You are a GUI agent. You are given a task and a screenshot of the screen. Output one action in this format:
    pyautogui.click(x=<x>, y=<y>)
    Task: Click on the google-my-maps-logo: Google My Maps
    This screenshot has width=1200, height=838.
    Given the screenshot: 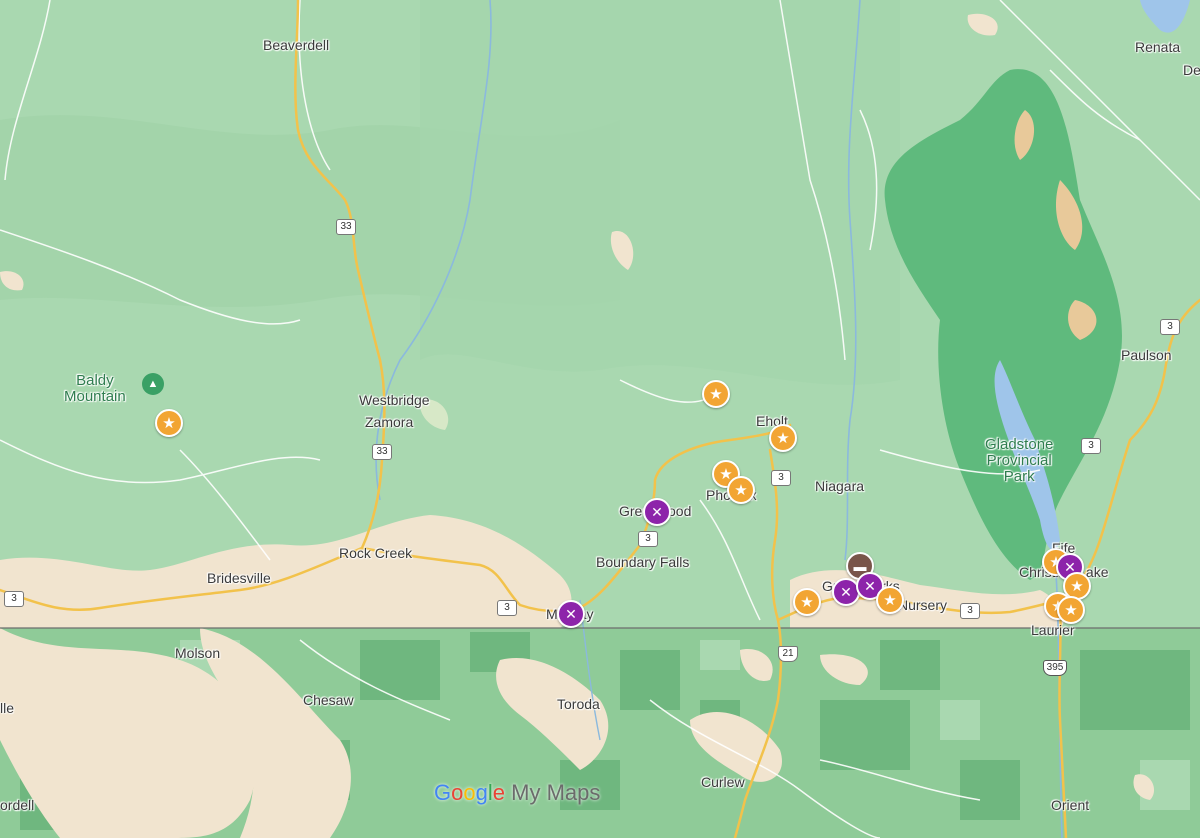 What is the action you would take?
    pyautogui.click(x=517, y=792)
    